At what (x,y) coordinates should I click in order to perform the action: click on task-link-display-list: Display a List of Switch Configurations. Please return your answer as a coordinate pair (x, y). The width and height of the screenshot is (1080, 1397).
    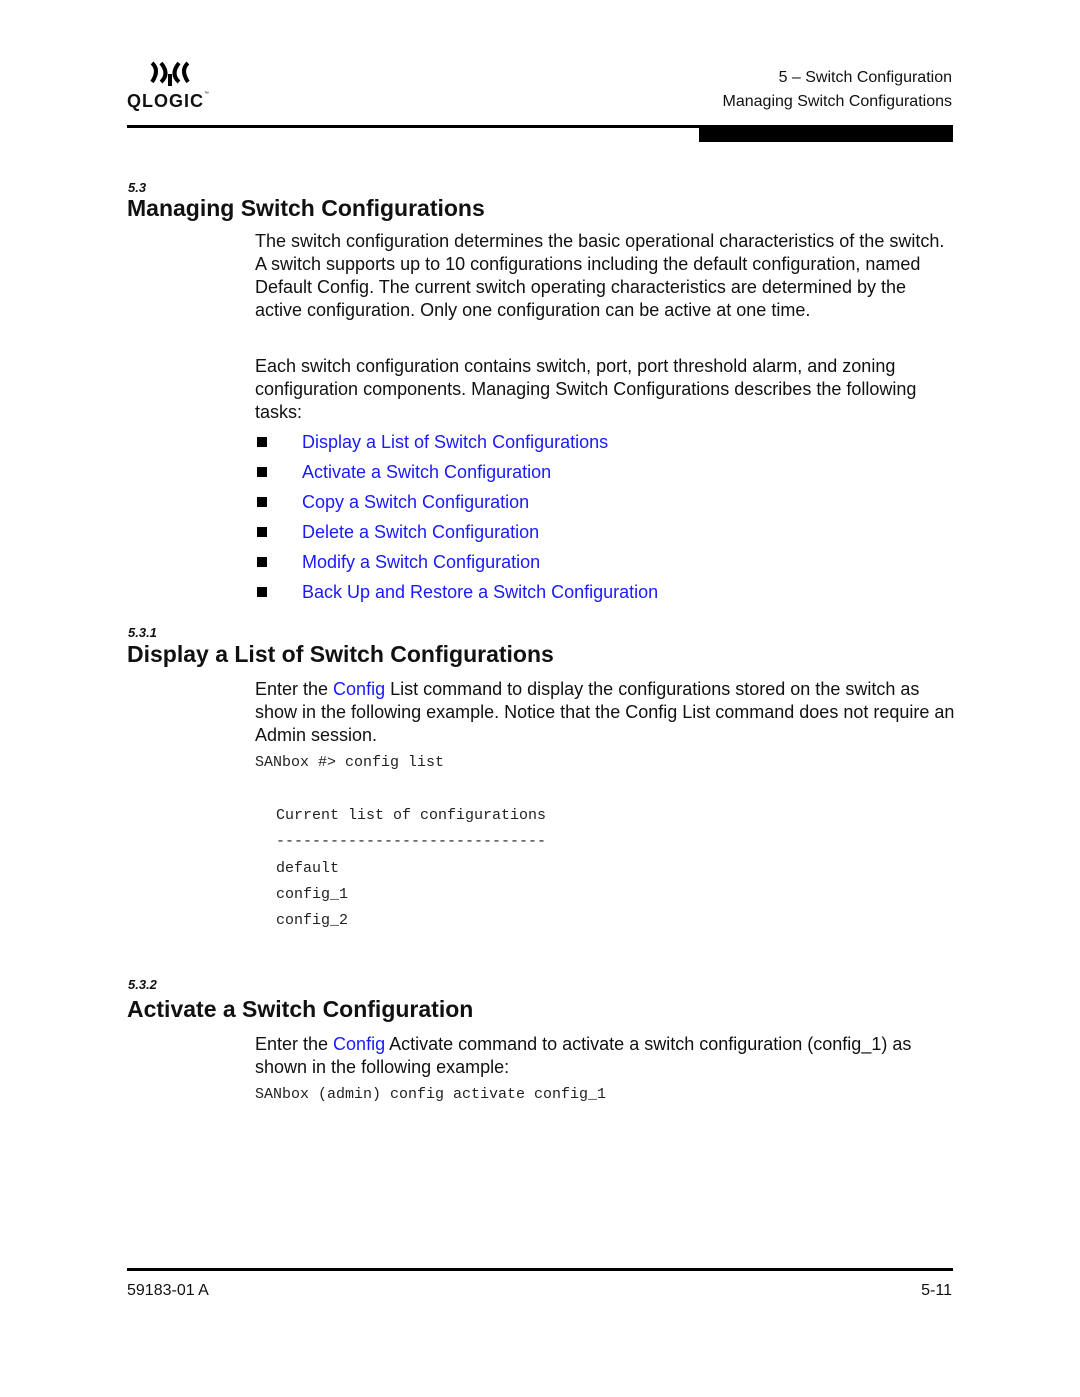
    Looking at the image, I should click on (455, 442).